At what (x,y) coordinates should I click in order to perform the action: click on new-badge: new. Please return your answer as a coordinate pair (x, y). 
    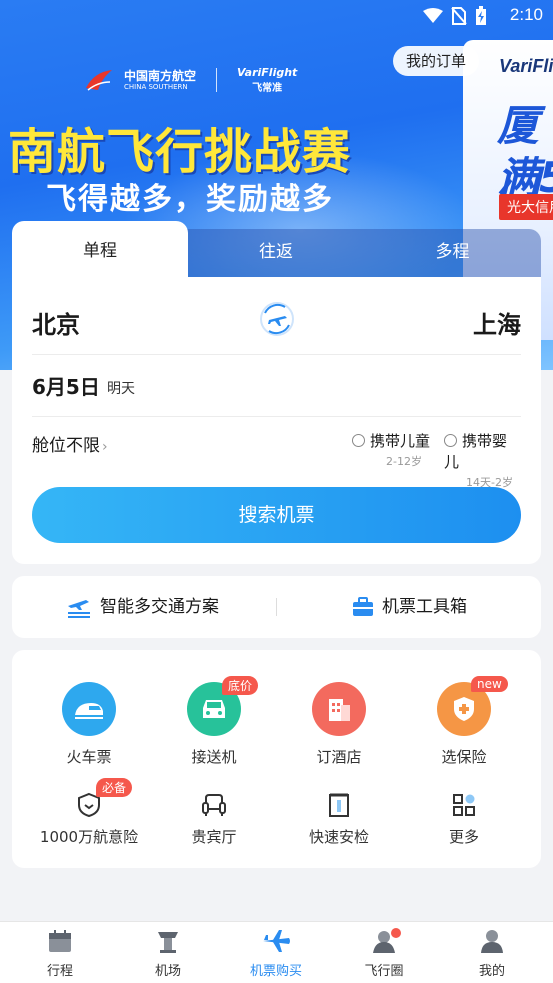
    Looking at the image, I should click on (489, 684).